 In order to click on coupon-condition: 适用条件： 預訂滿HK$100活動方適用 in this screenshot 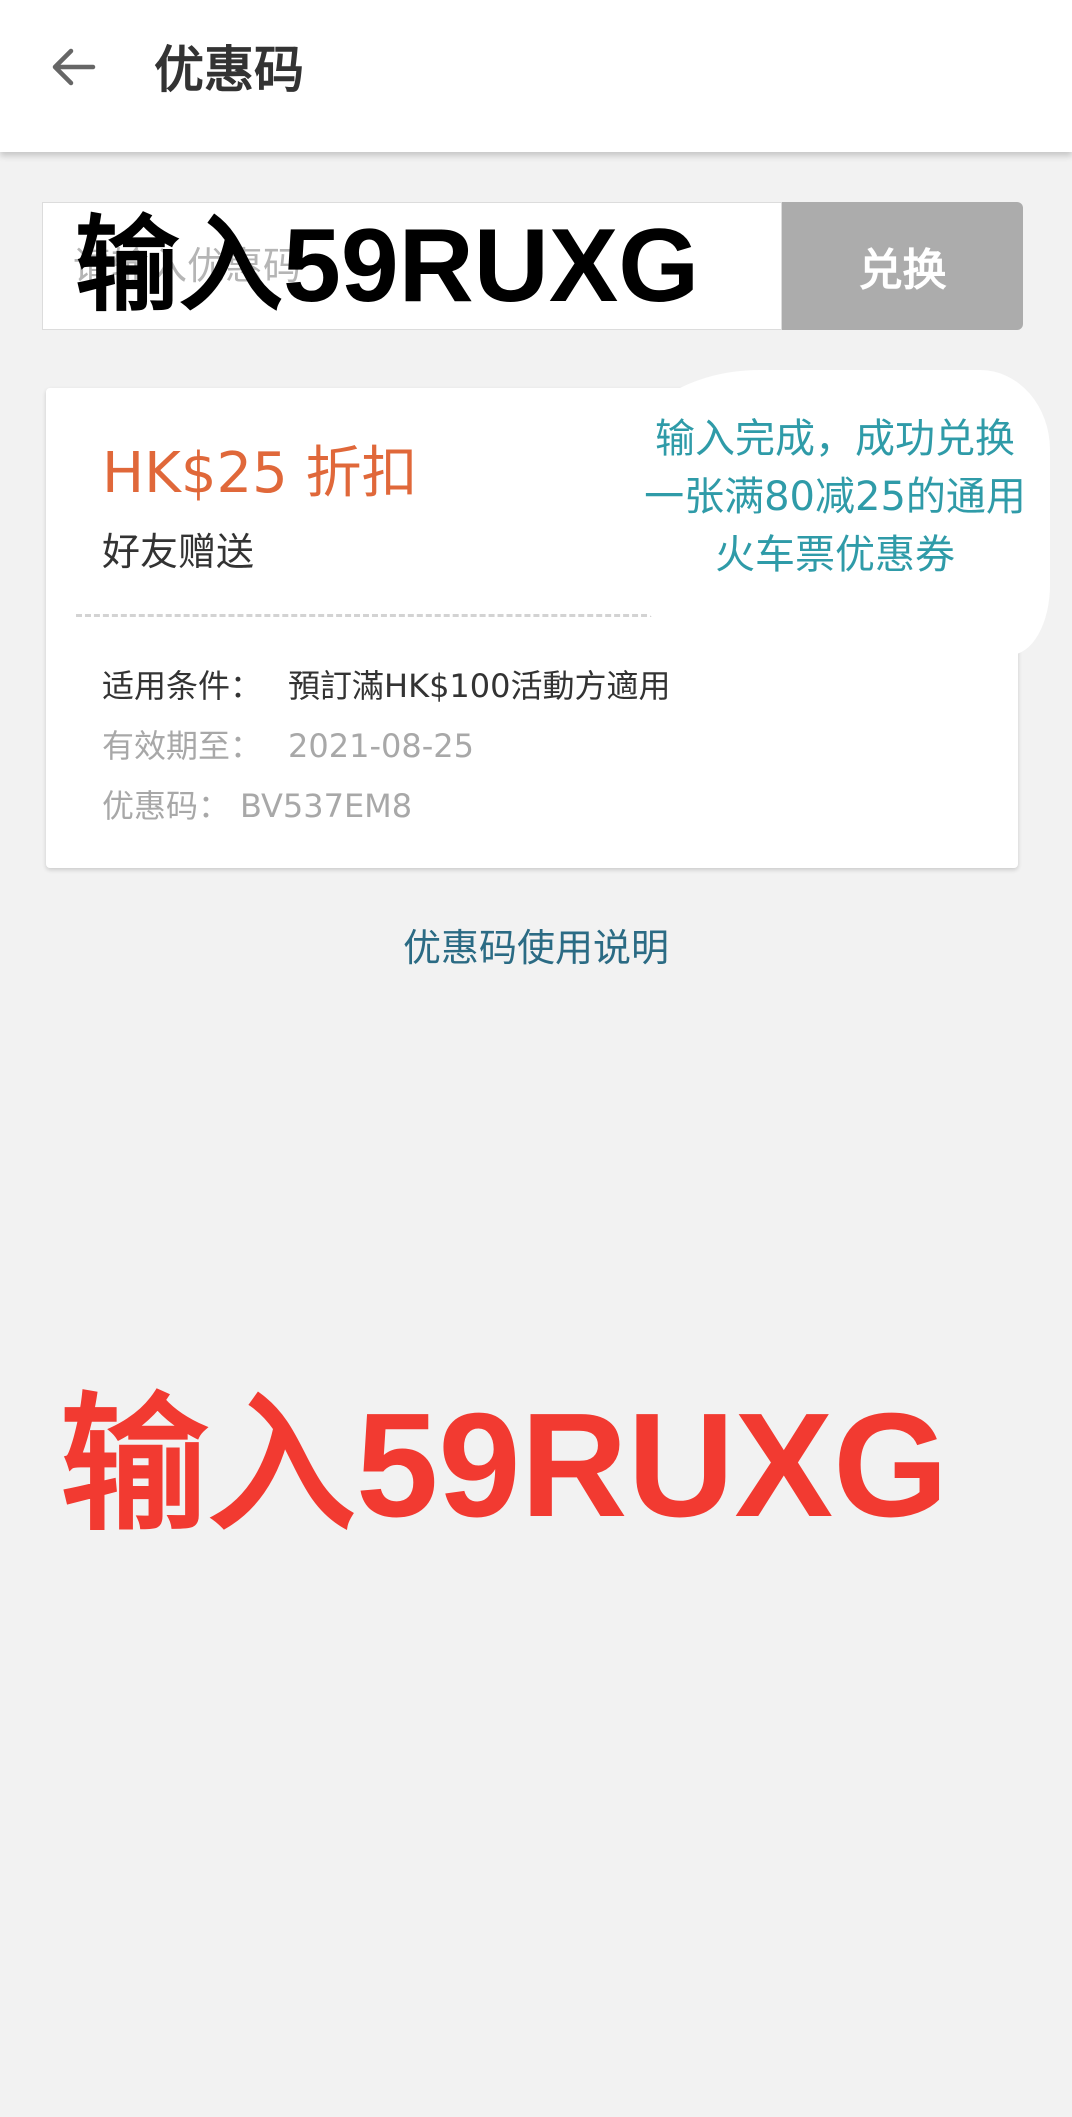, I will do `click(386, 686)`.